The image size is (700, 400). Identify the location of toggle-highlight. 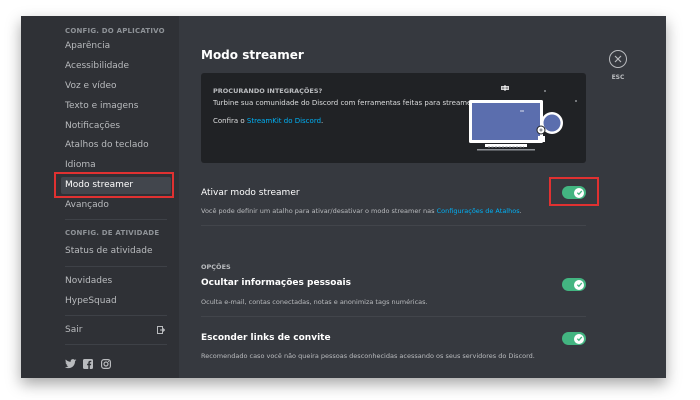
(574, 191).